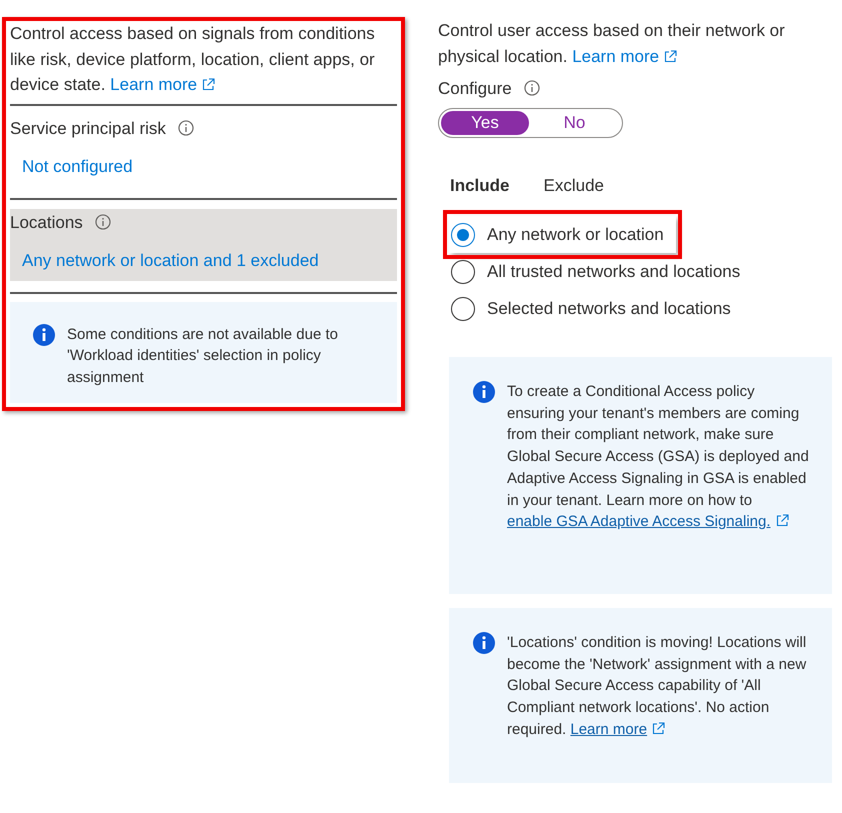 The height and width of the screenshot is (813, 842). Describe the element at coordinates (485, 123) in the screenshot. I see `toggle-option: Yes` at that location.